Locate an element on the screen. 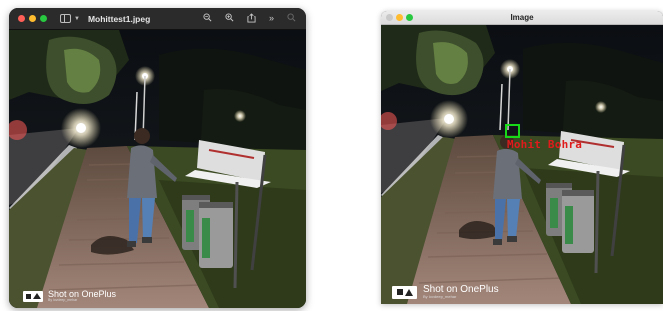 The height and width of the screenshot is (311, 663). zoom-out-icon is located at coordinates (207, 18).